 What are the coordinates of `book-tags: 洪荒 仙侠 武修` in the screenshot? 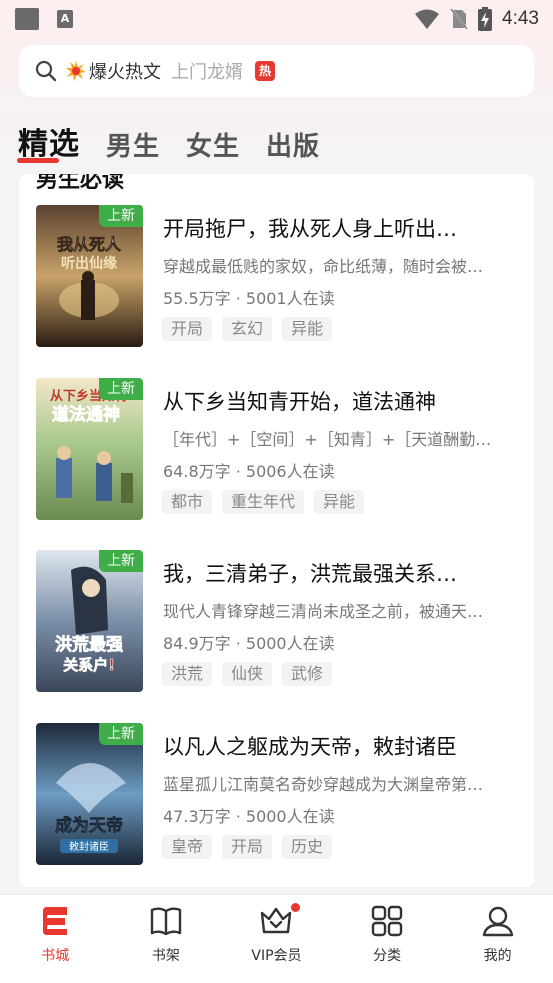 It's located at (247, 674).